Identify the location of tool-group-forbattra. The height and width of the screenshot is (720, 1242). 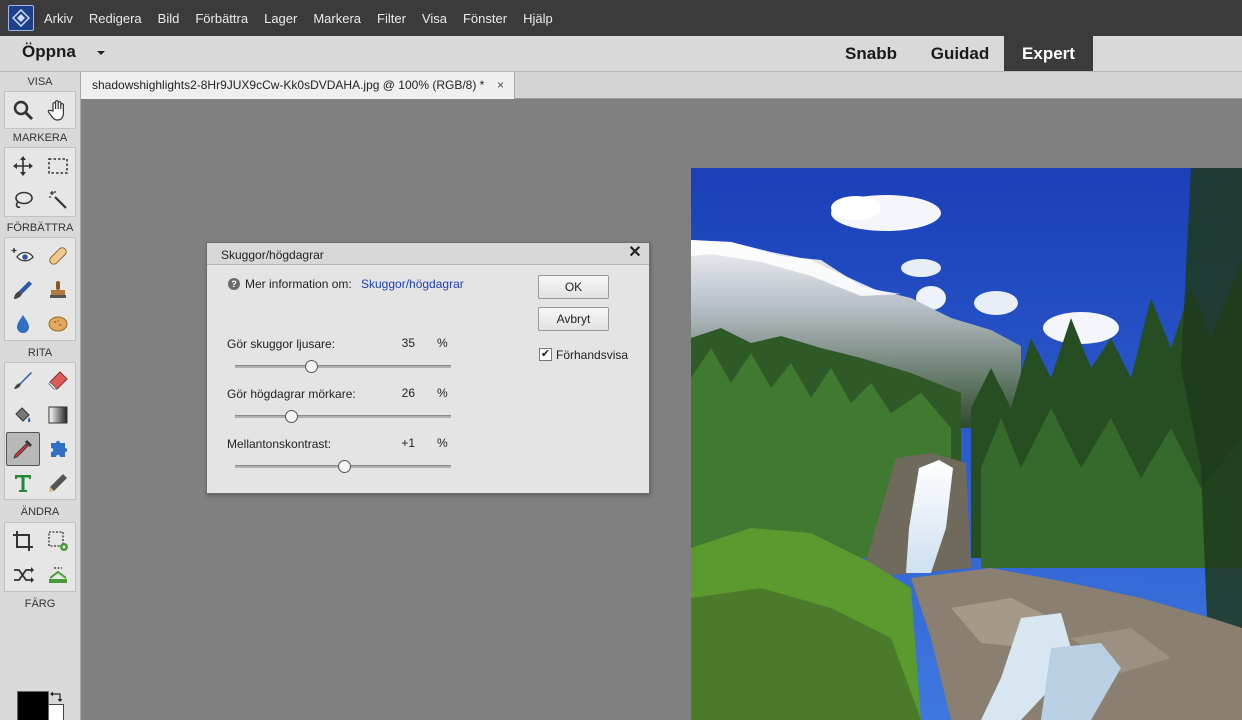
(40, 289).